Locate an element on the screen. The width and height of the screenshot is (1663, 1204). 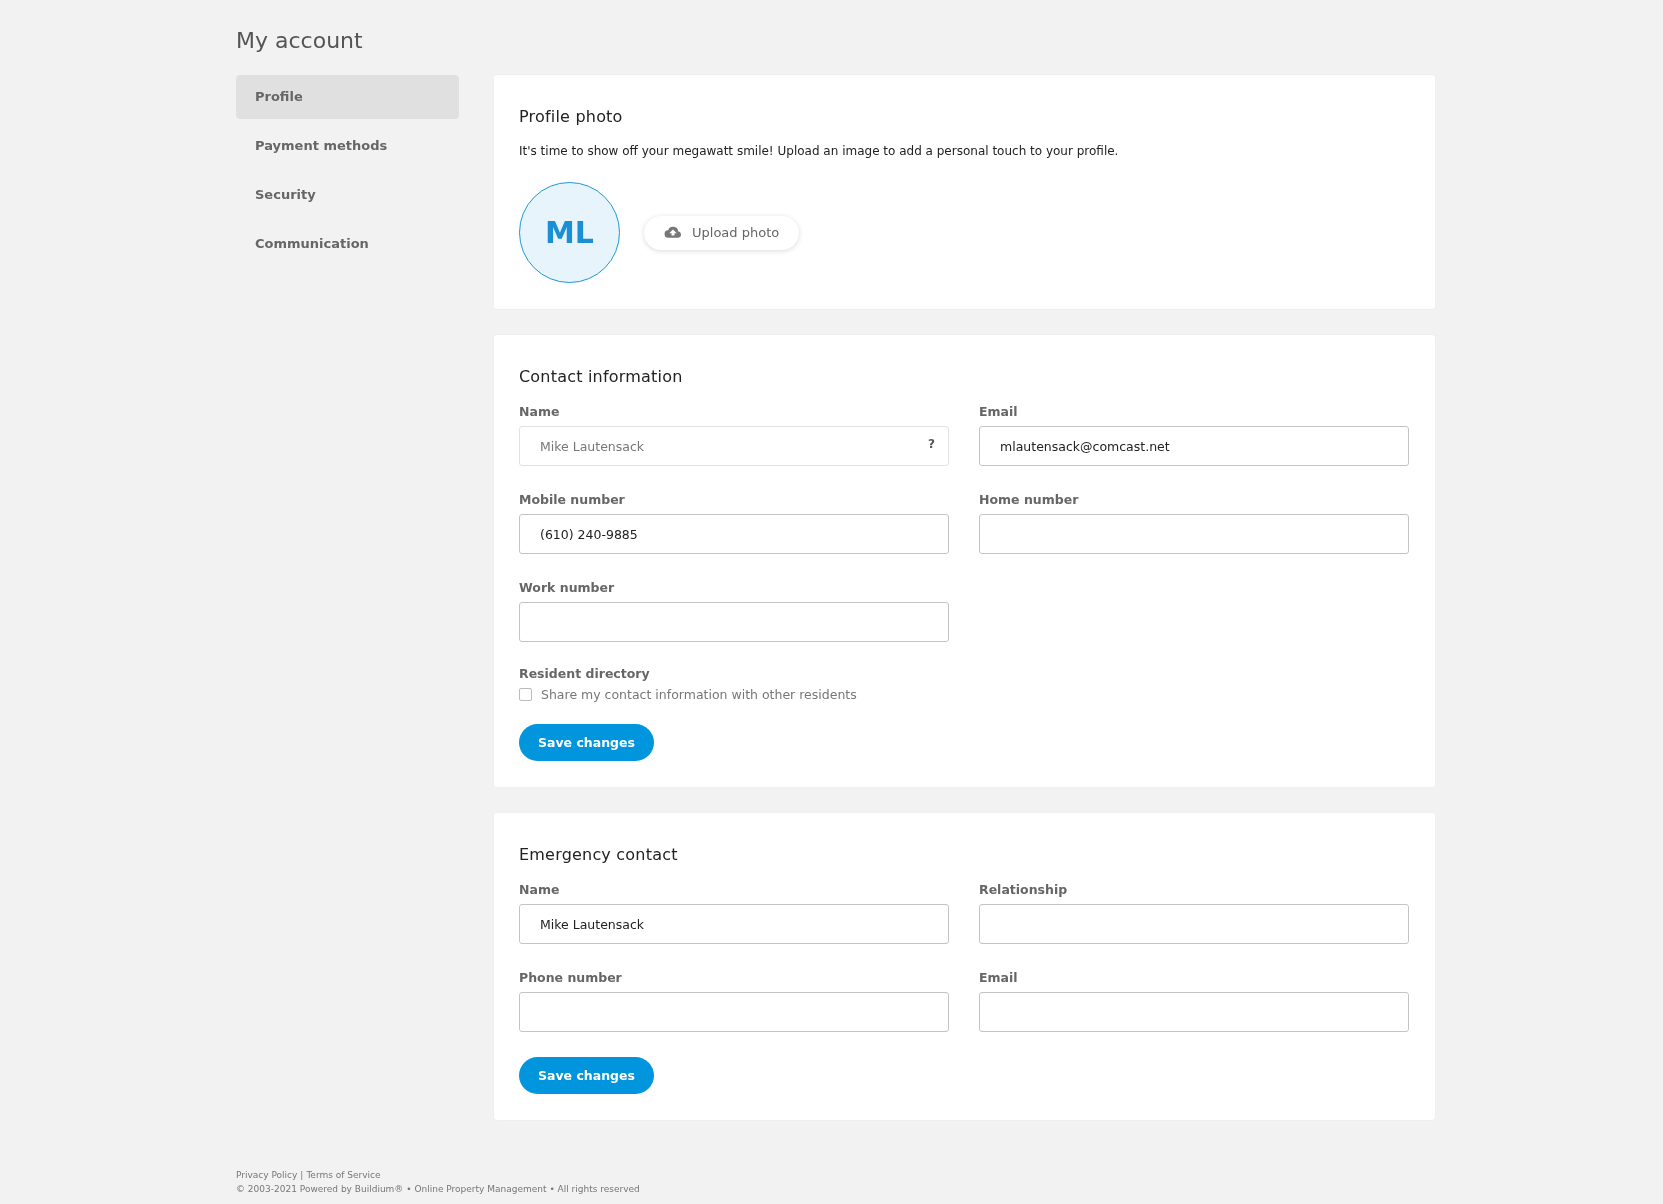
sidebar-item: Security is located at coordinates (347, 195).